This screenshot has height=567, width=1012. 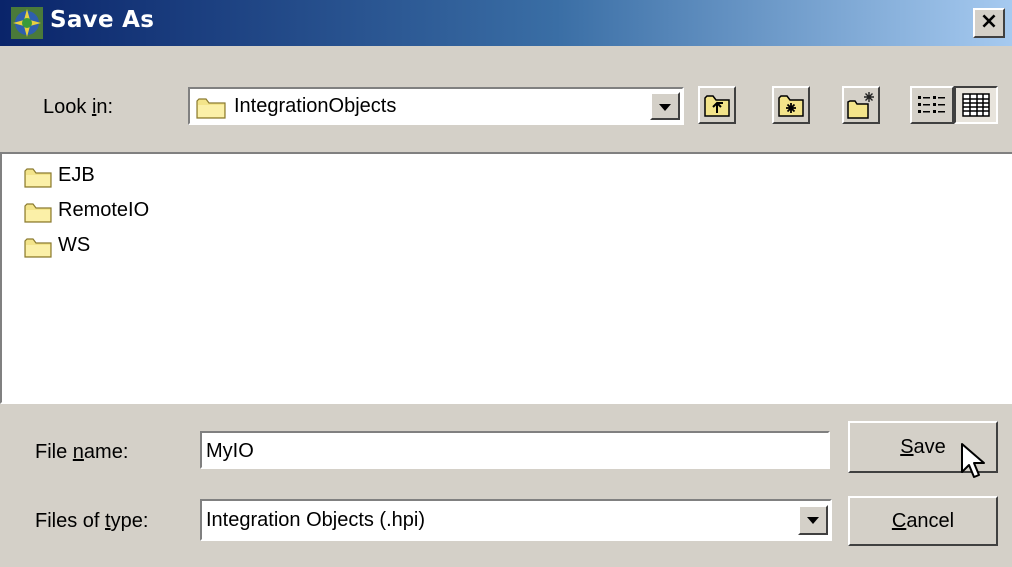 What do you see at coordinates (78, 452) in the screenshot?
I see `file-name-mnemonic: n` at bounding box center [78, 452].